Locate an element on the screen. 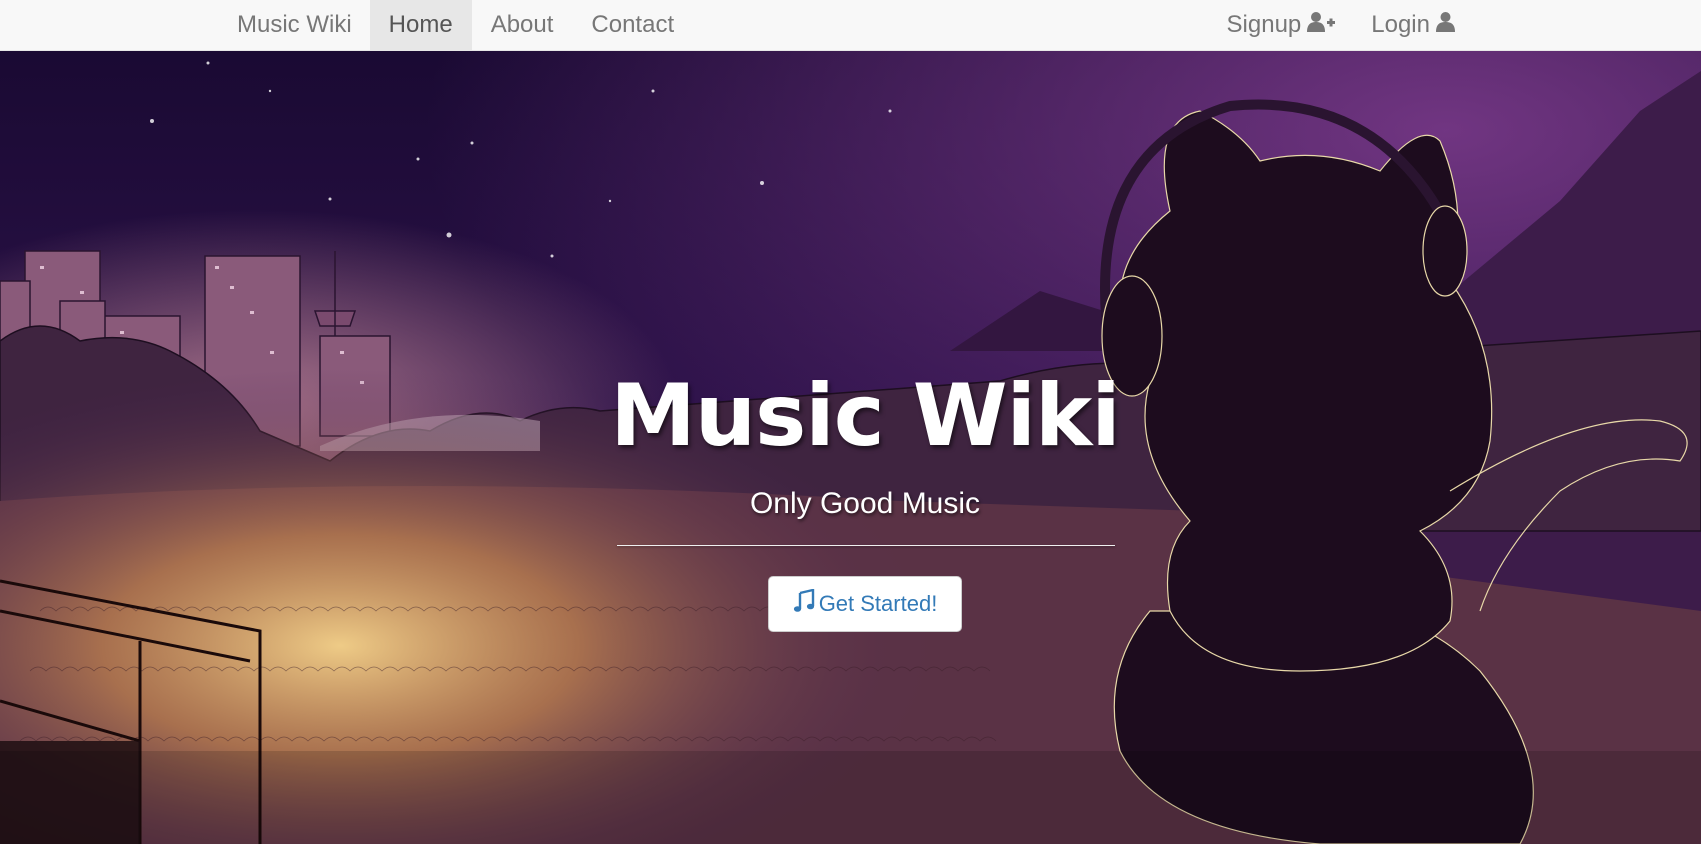 Image resolution: width=1701 pixels, height=844 pixels. get-started-label: Get Started! is located at coordinates (878, 603).